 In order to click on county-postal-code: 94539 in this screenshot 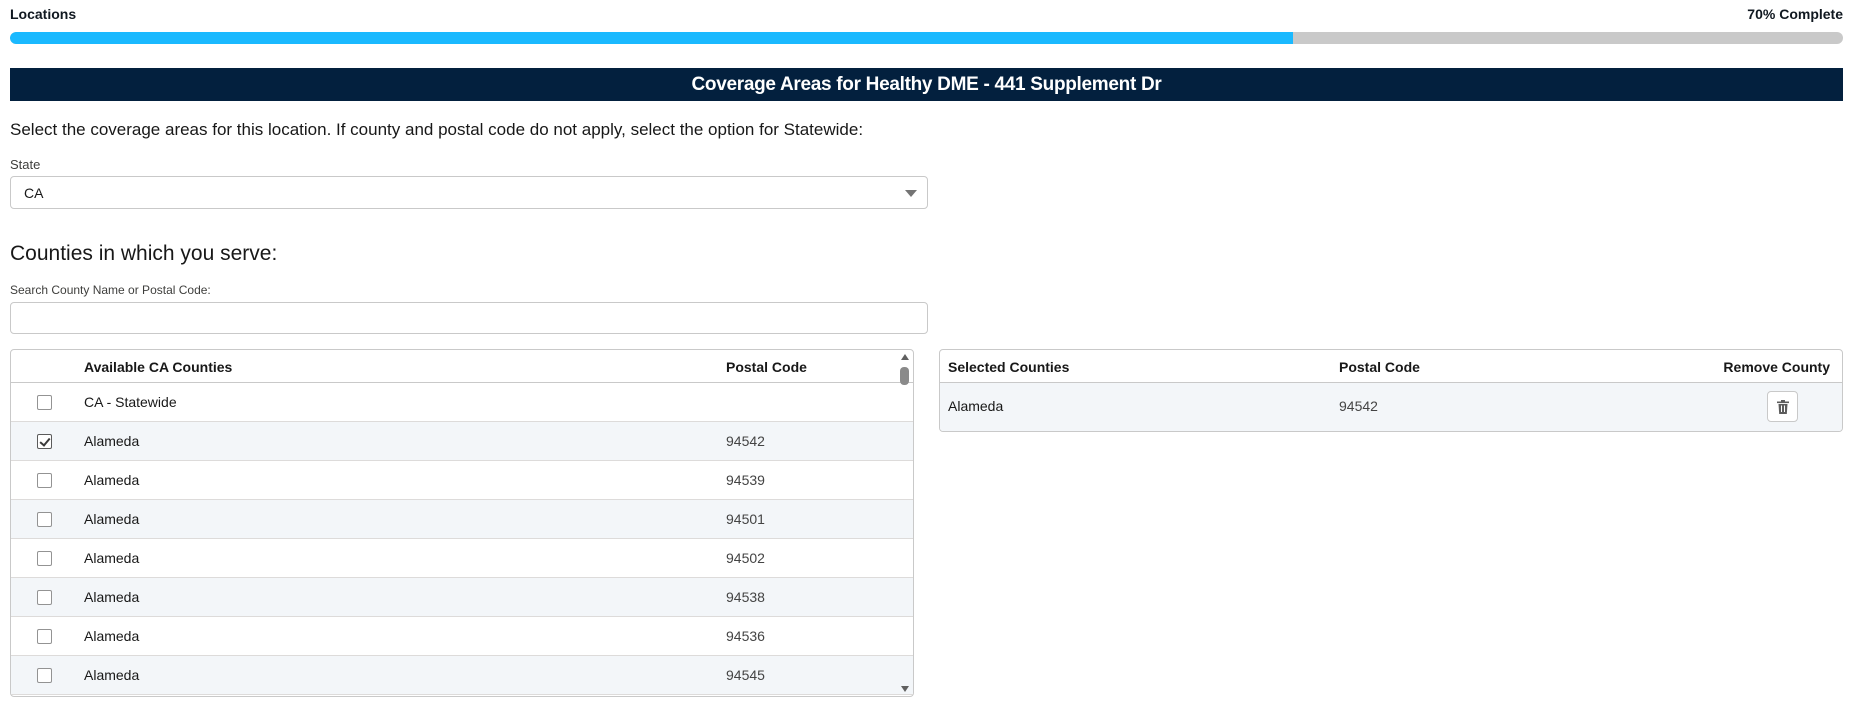, I will do `click(745, 480)`.